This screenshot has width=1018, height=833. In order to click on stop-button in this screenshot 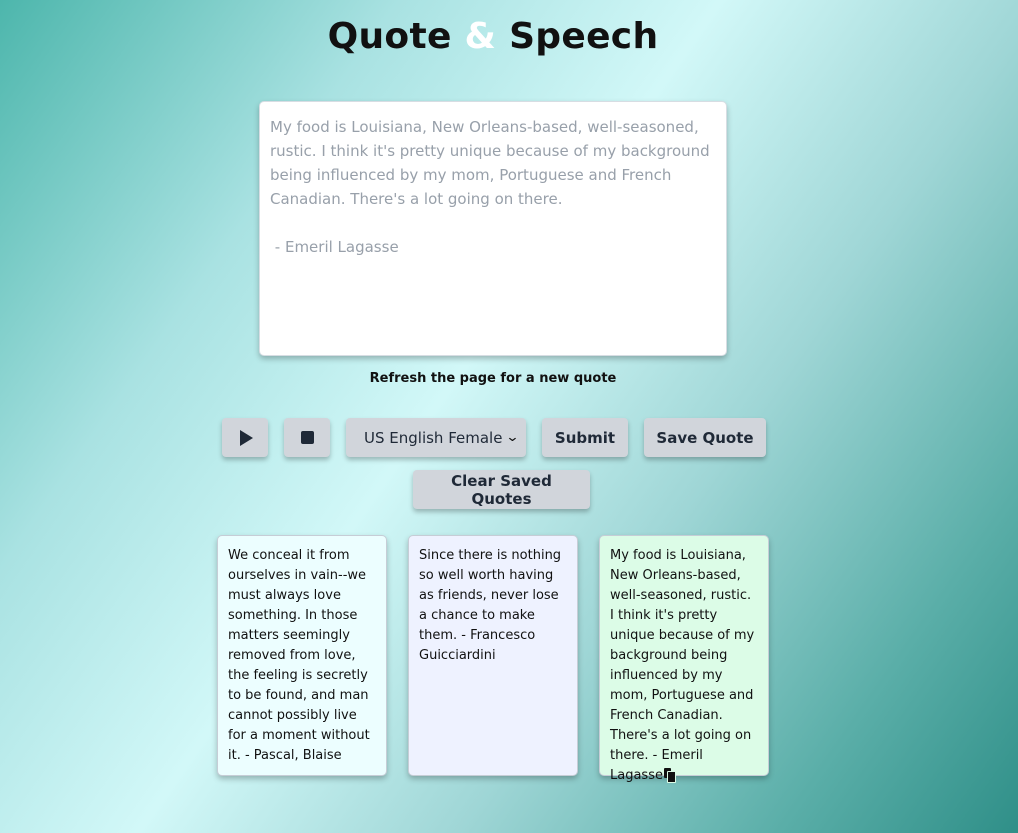, I will do `click(307, 437)`.